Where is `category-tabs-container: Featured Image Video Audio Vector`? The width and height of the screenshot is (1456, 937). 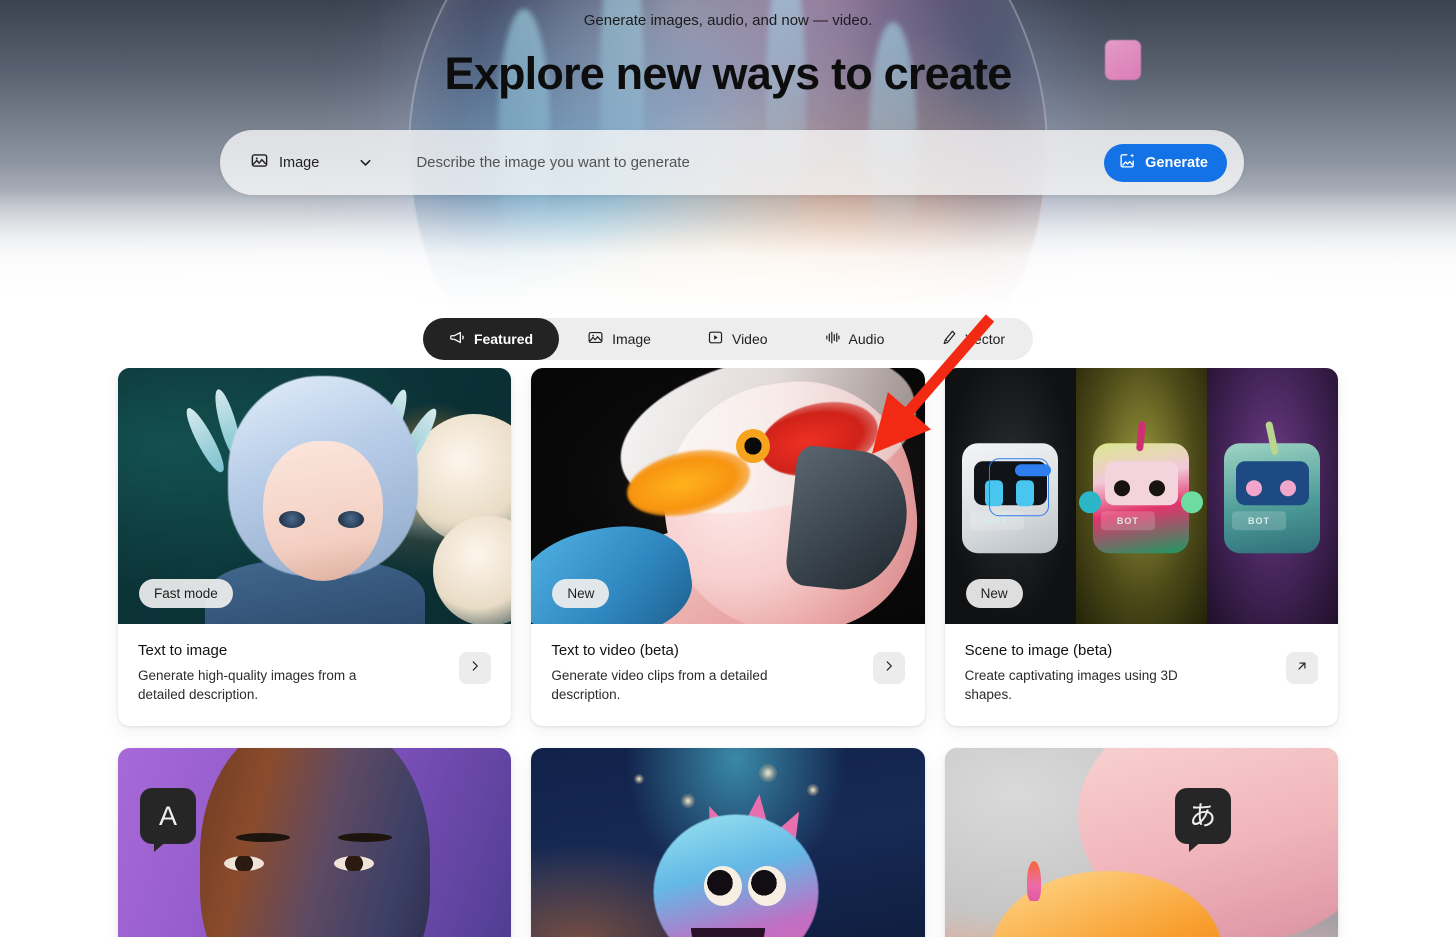 category-tabs-container: Featured Image Video Audio Vector is located at coordinates (728, 339).